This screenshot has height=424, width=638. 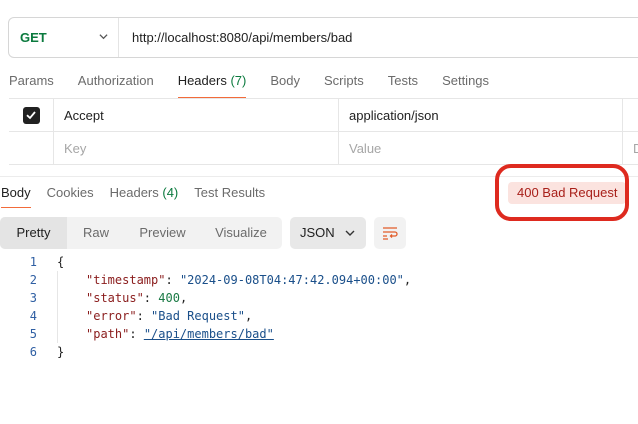 What do you see at coordinates (144, 316) in the screenshot?
I see `code-text: "error": "Bad Request",` at bounding box center [144, 316].